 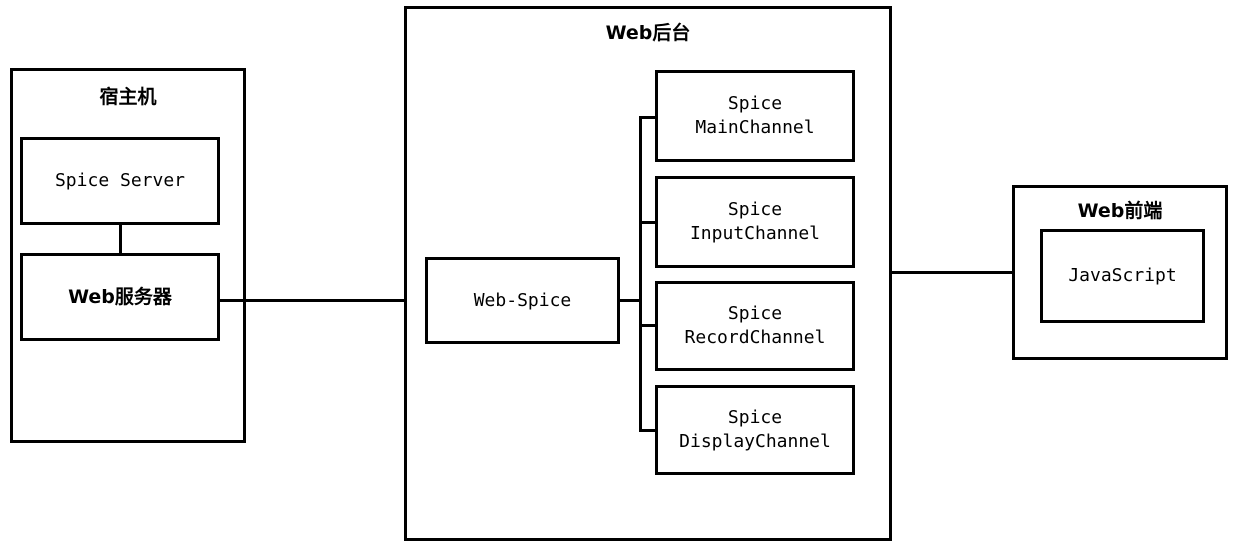 What do you see at coordinates (755, 337) in the screenshot?
I see `spice-recordchannel-label-line2: RecordChannel` at bounding box center [755, 337].